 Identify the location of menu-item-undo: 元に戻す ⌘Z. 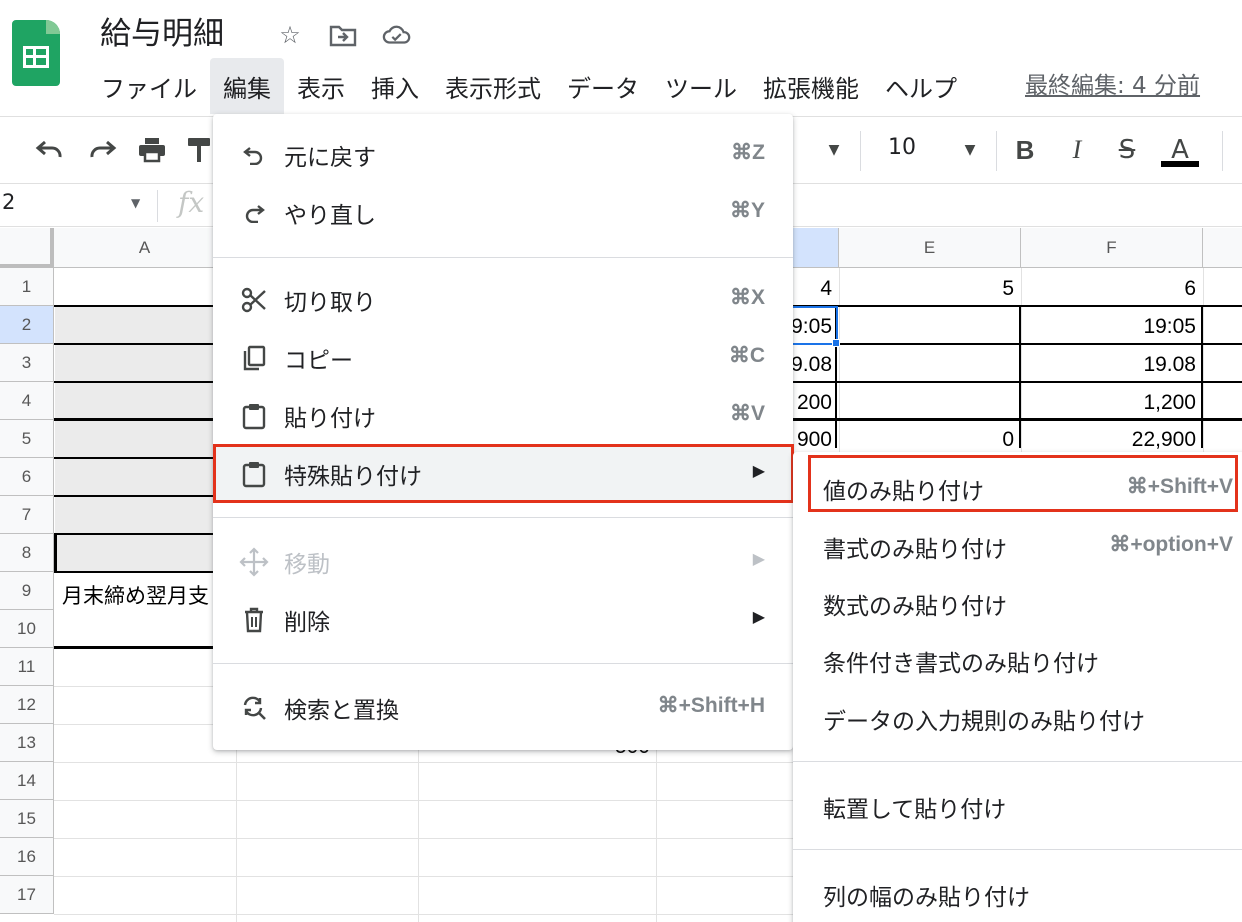
(503, 155).